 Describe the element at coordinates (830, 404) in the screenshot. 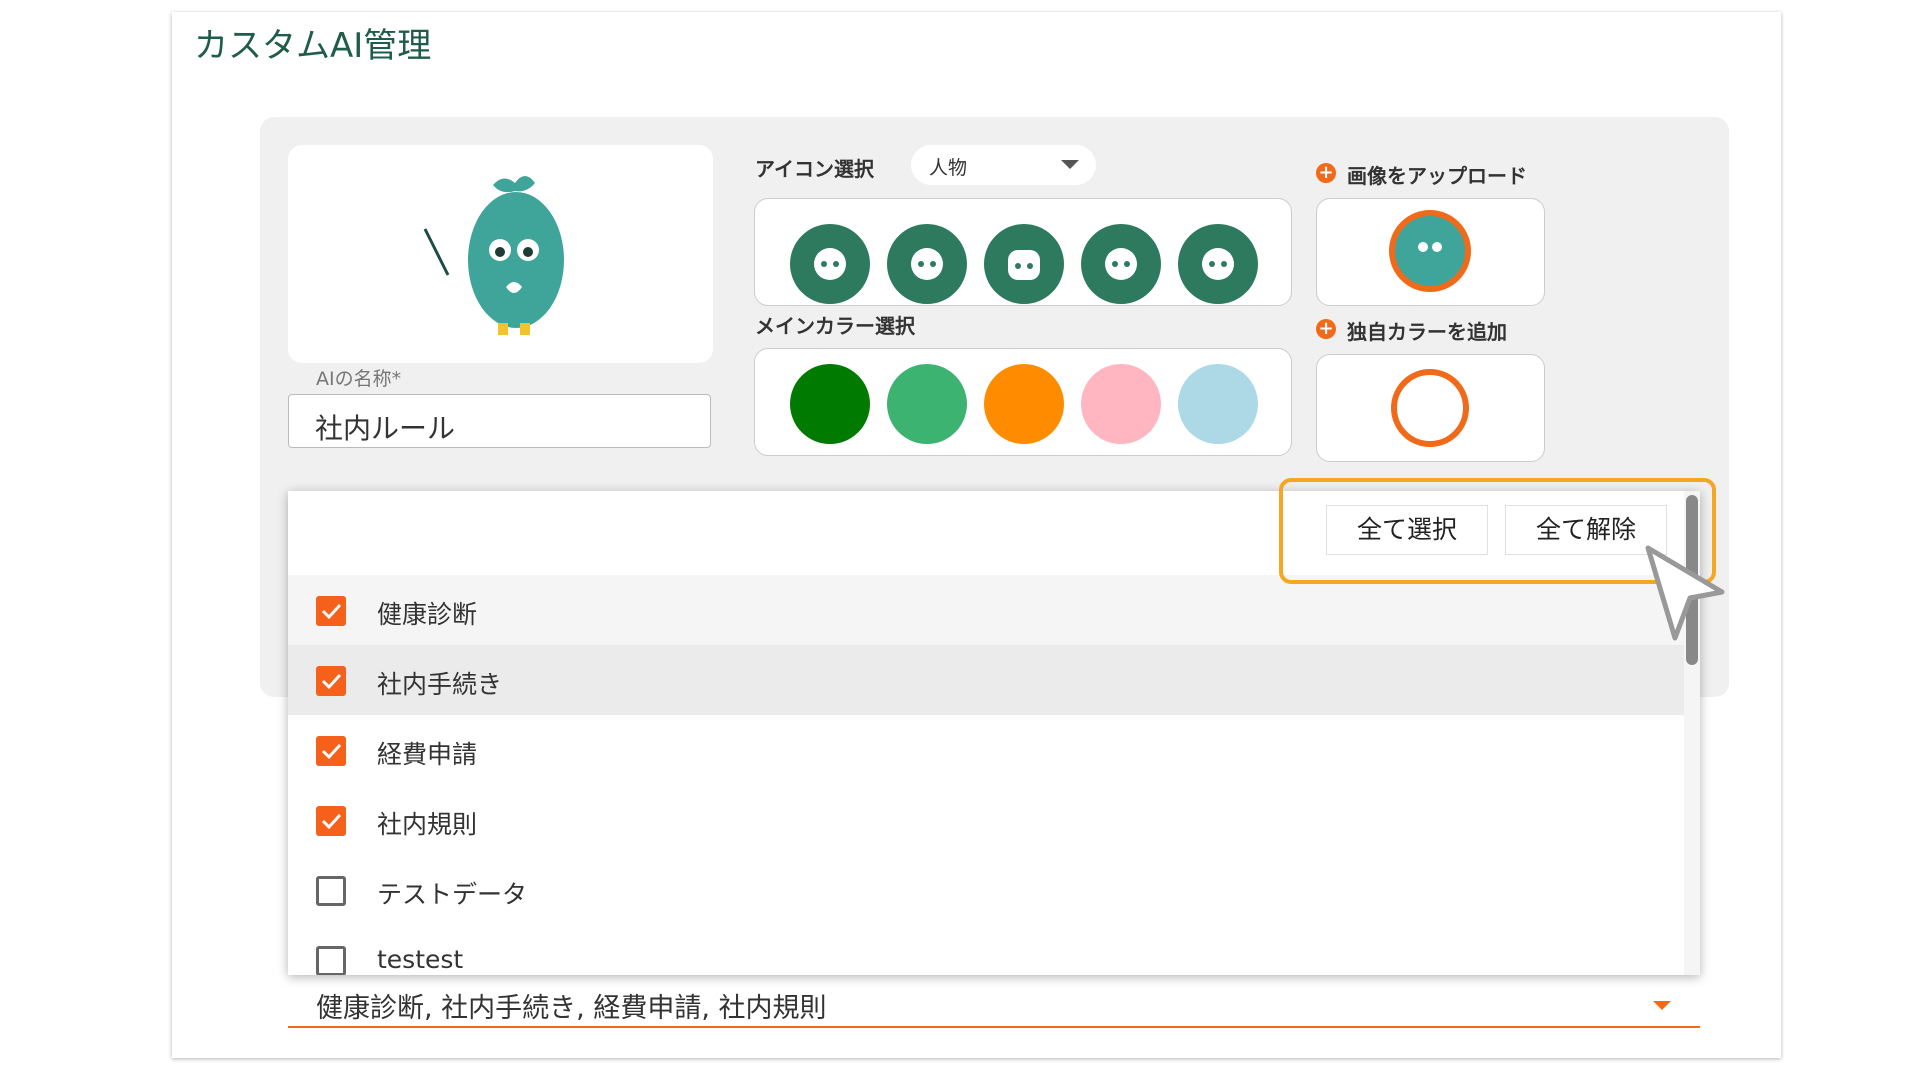

I see `color-swatch-green` at that location.